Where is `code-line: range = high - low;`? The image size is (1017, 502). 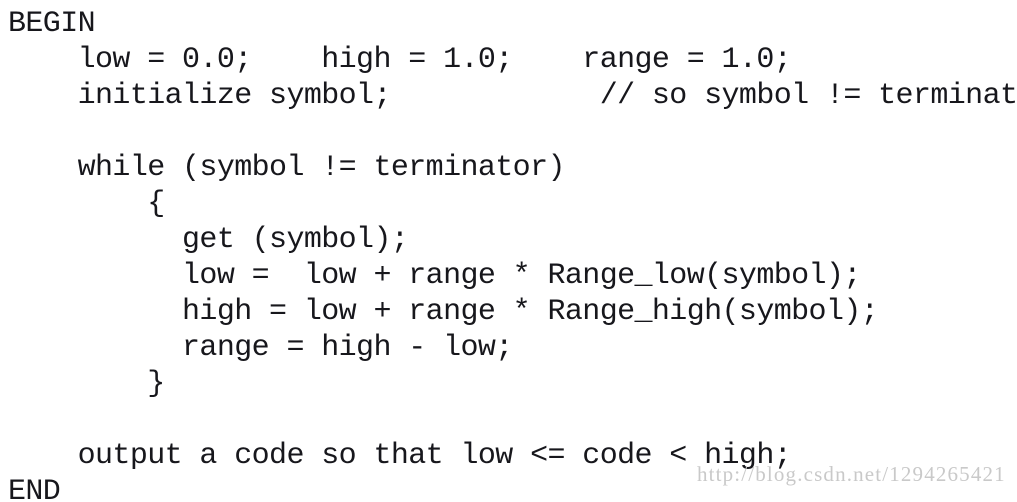
code-line: range = high - low; is located at coordinates (260, 348).